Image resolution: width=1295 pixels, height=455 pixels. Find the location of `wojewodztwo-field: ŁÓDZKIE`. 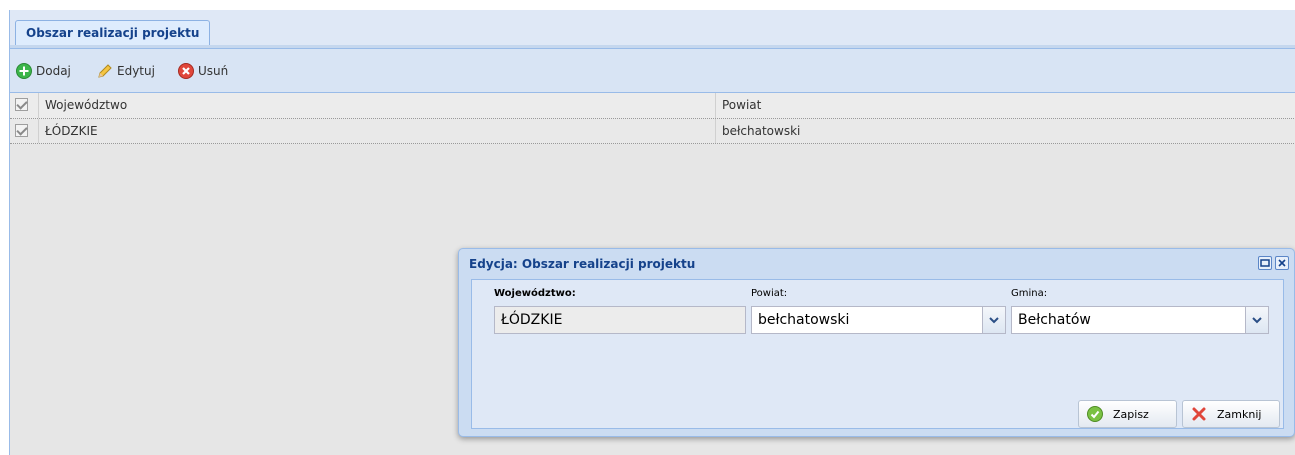

wojewodztwo-field: ŁÓDZKIE is located at coordinates (620, 320).